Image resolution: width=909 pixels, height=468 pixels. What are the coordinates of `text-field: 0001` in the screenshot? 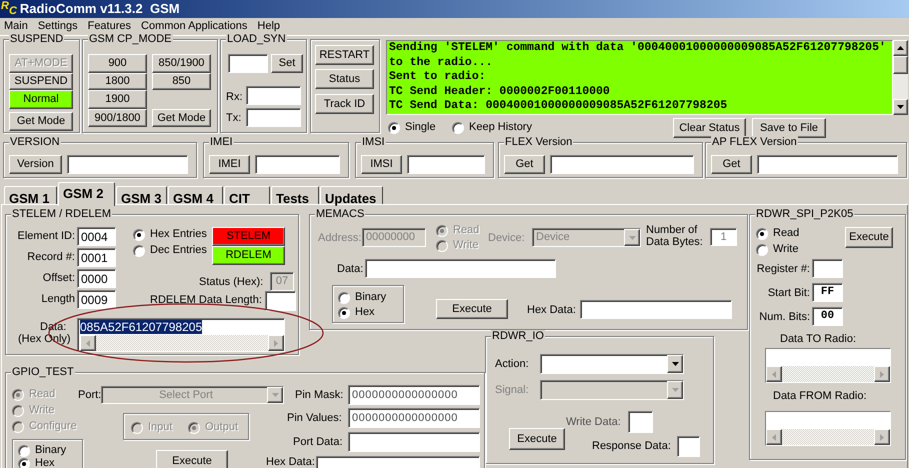 It's located at (96, 257).